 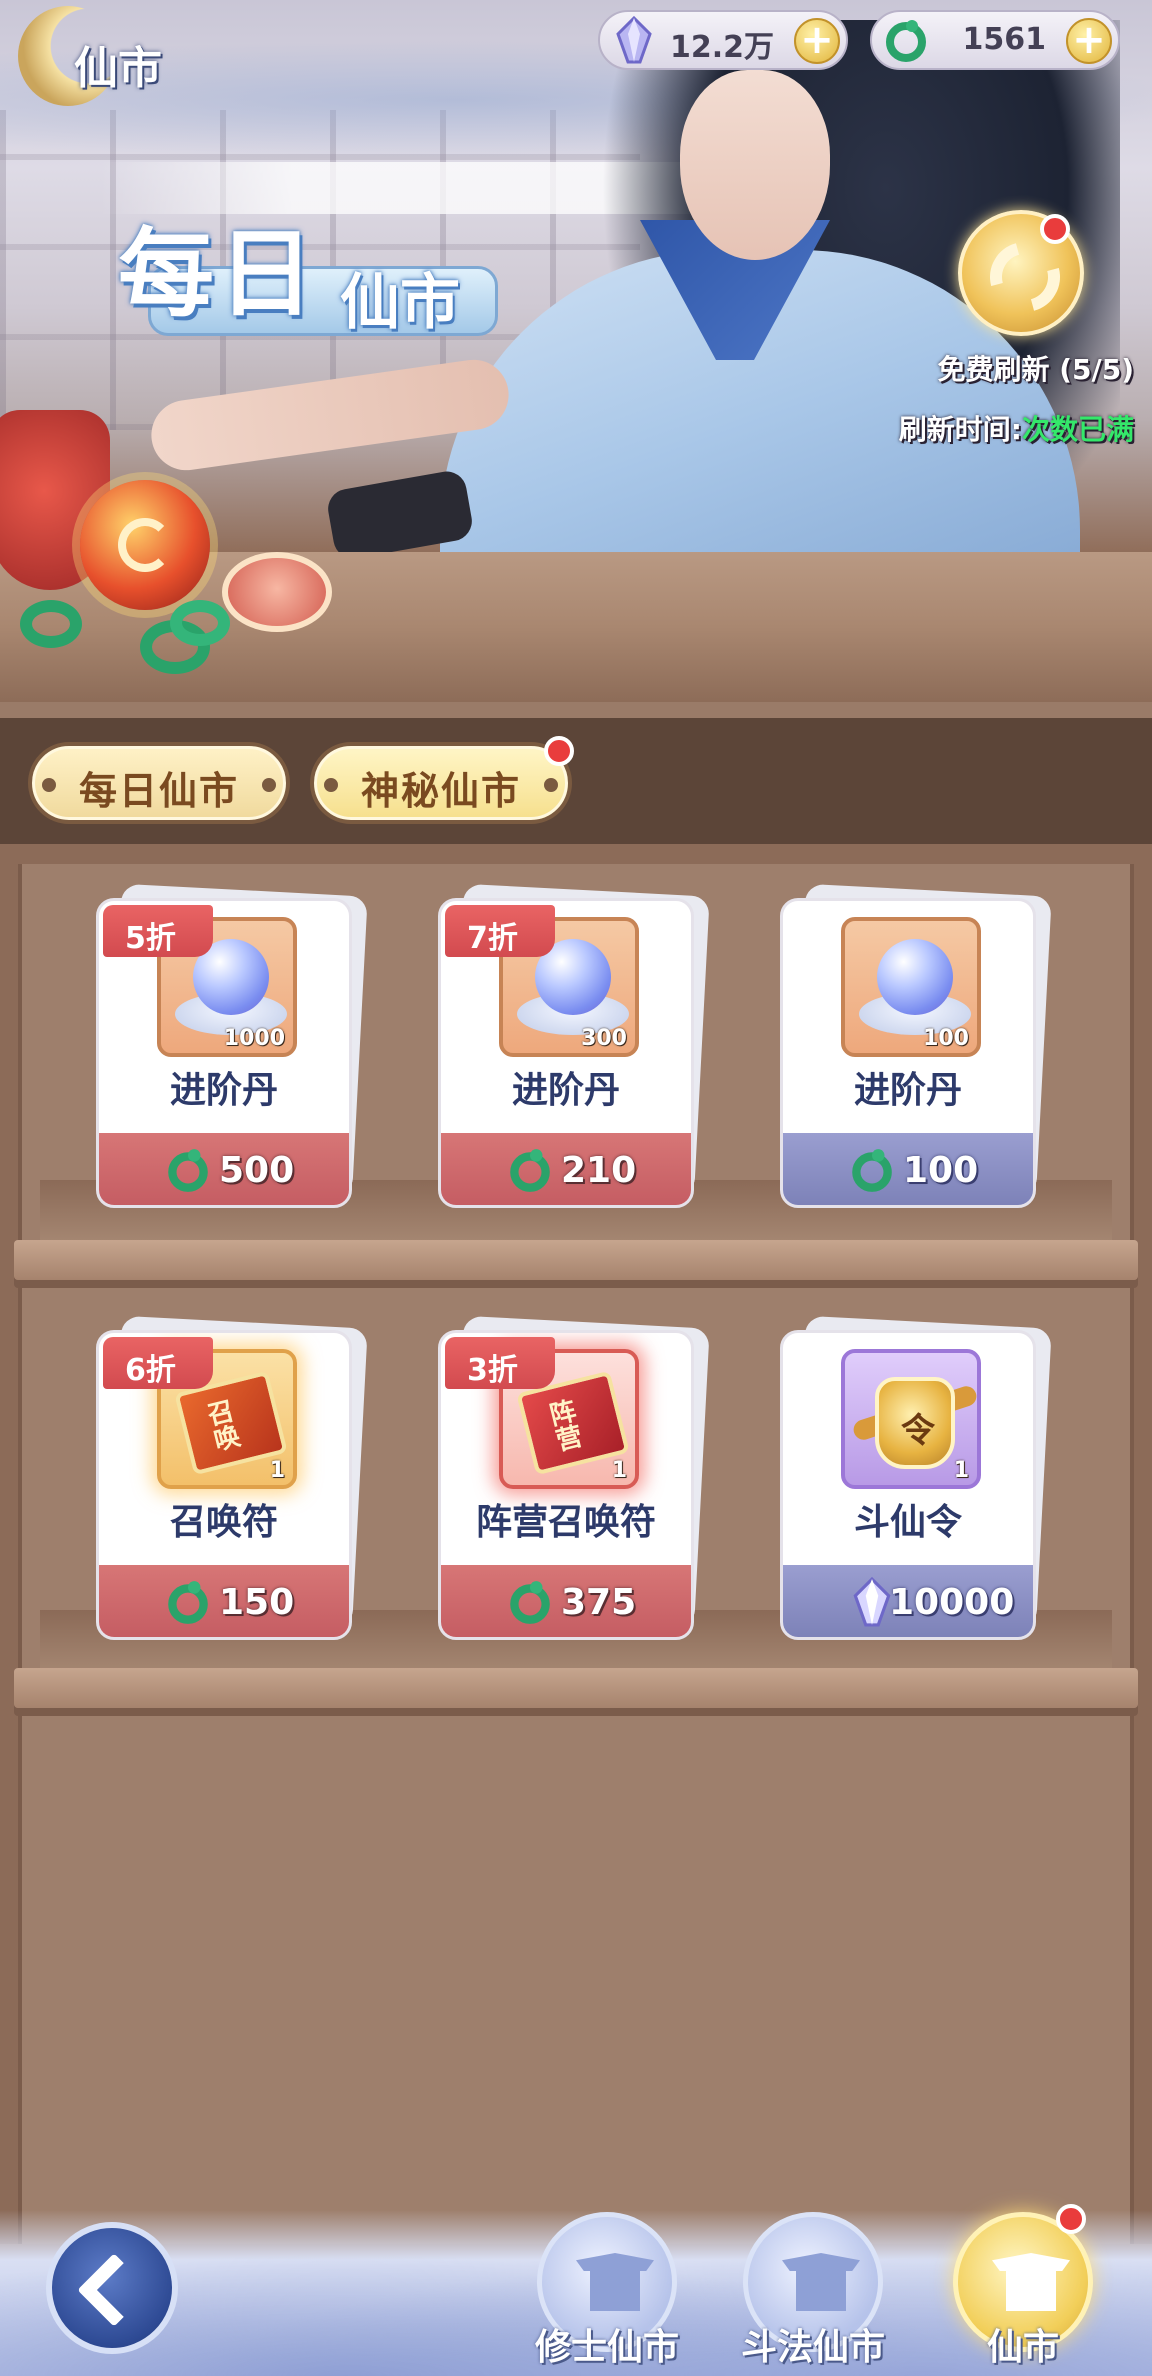 What do you see at coordinates (224, 1485) in the screenshot?
I see `card-face: 召唤 1 6折 召唤符 150` at bounding box center [224, 1485].